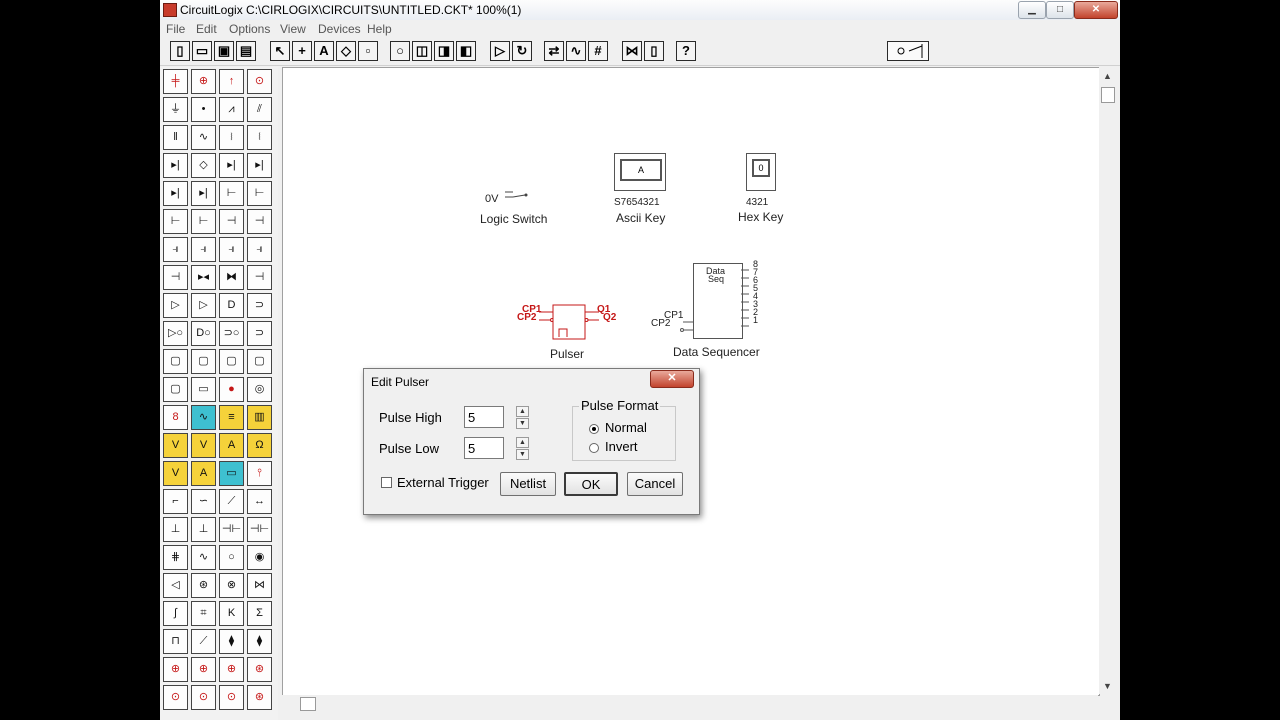  Describe the element at coordinates (175, 529) in the screenshot. I see `pushbutton-no-icon: ⊥` at that location.